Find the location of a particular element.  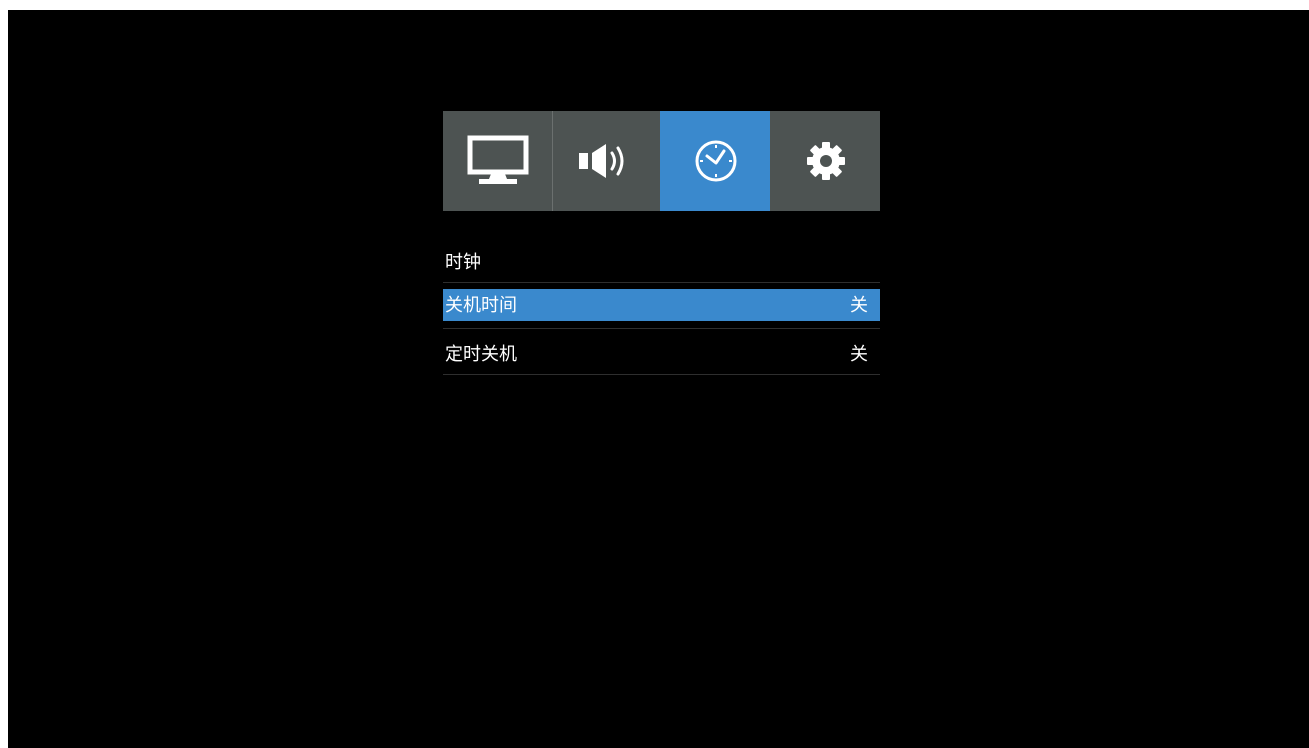

menu-item-sleep-timer: 定时关机 关 is located at coordinates (661, 352).